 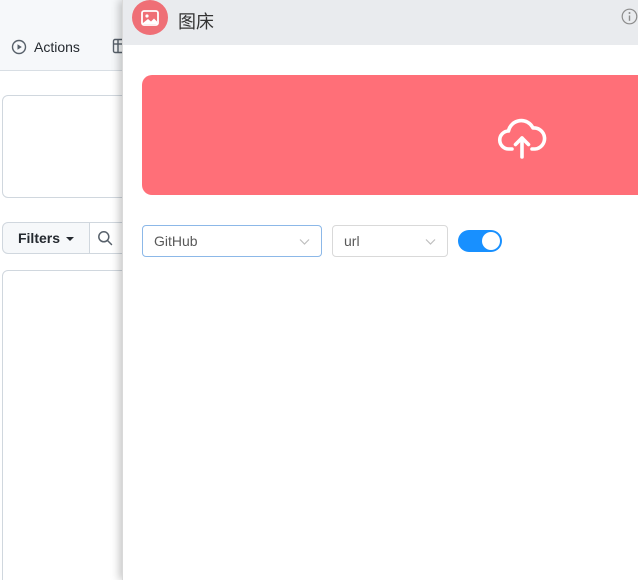 I want to click on panel-header: 图床, so click(x=380, y=22).